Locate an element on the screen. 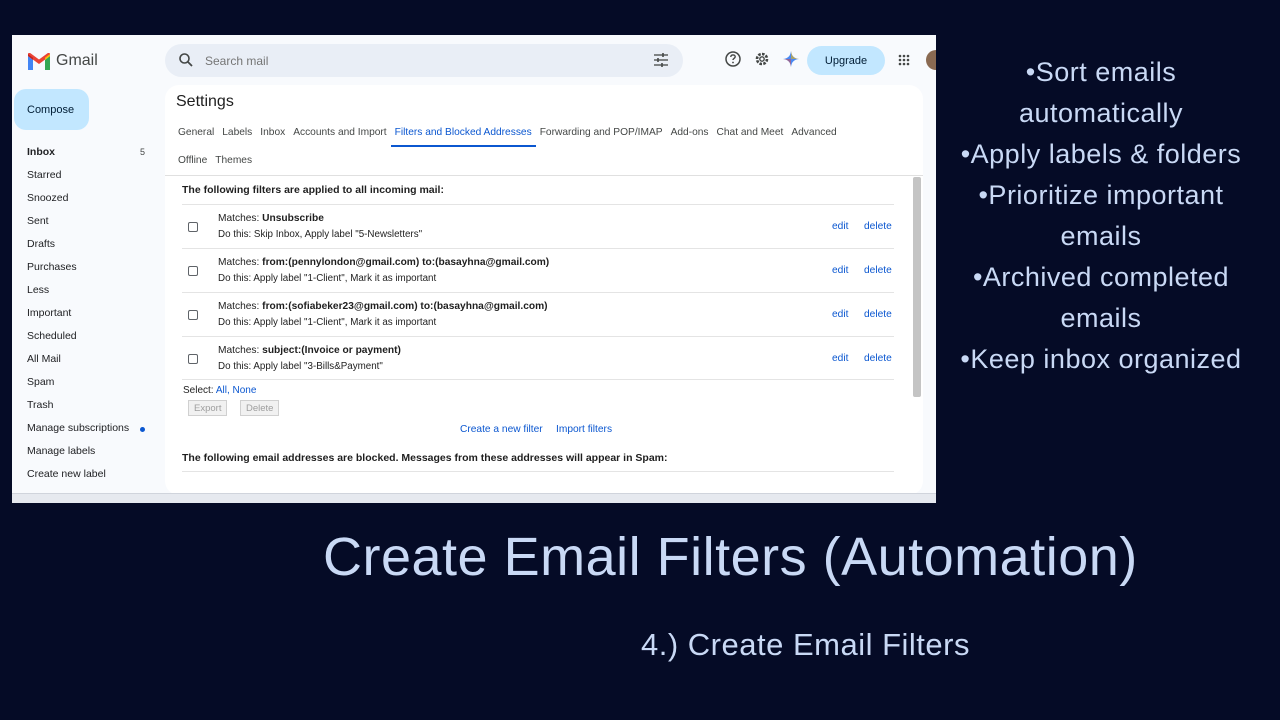  scrollbar is located at coordinates (917, 287).